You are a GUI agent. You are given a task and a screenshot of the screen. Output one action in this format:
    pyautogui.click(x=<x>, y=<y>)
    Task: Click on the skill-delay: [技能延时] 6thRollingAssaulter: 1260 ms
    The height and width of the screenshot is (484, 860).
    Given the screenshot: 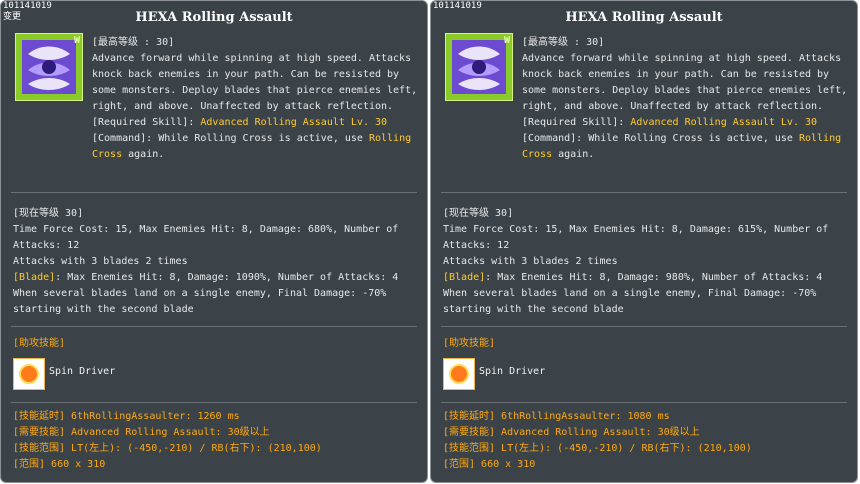 What is the action you would take?
    pyautogui.click(x=126, y=416)
    